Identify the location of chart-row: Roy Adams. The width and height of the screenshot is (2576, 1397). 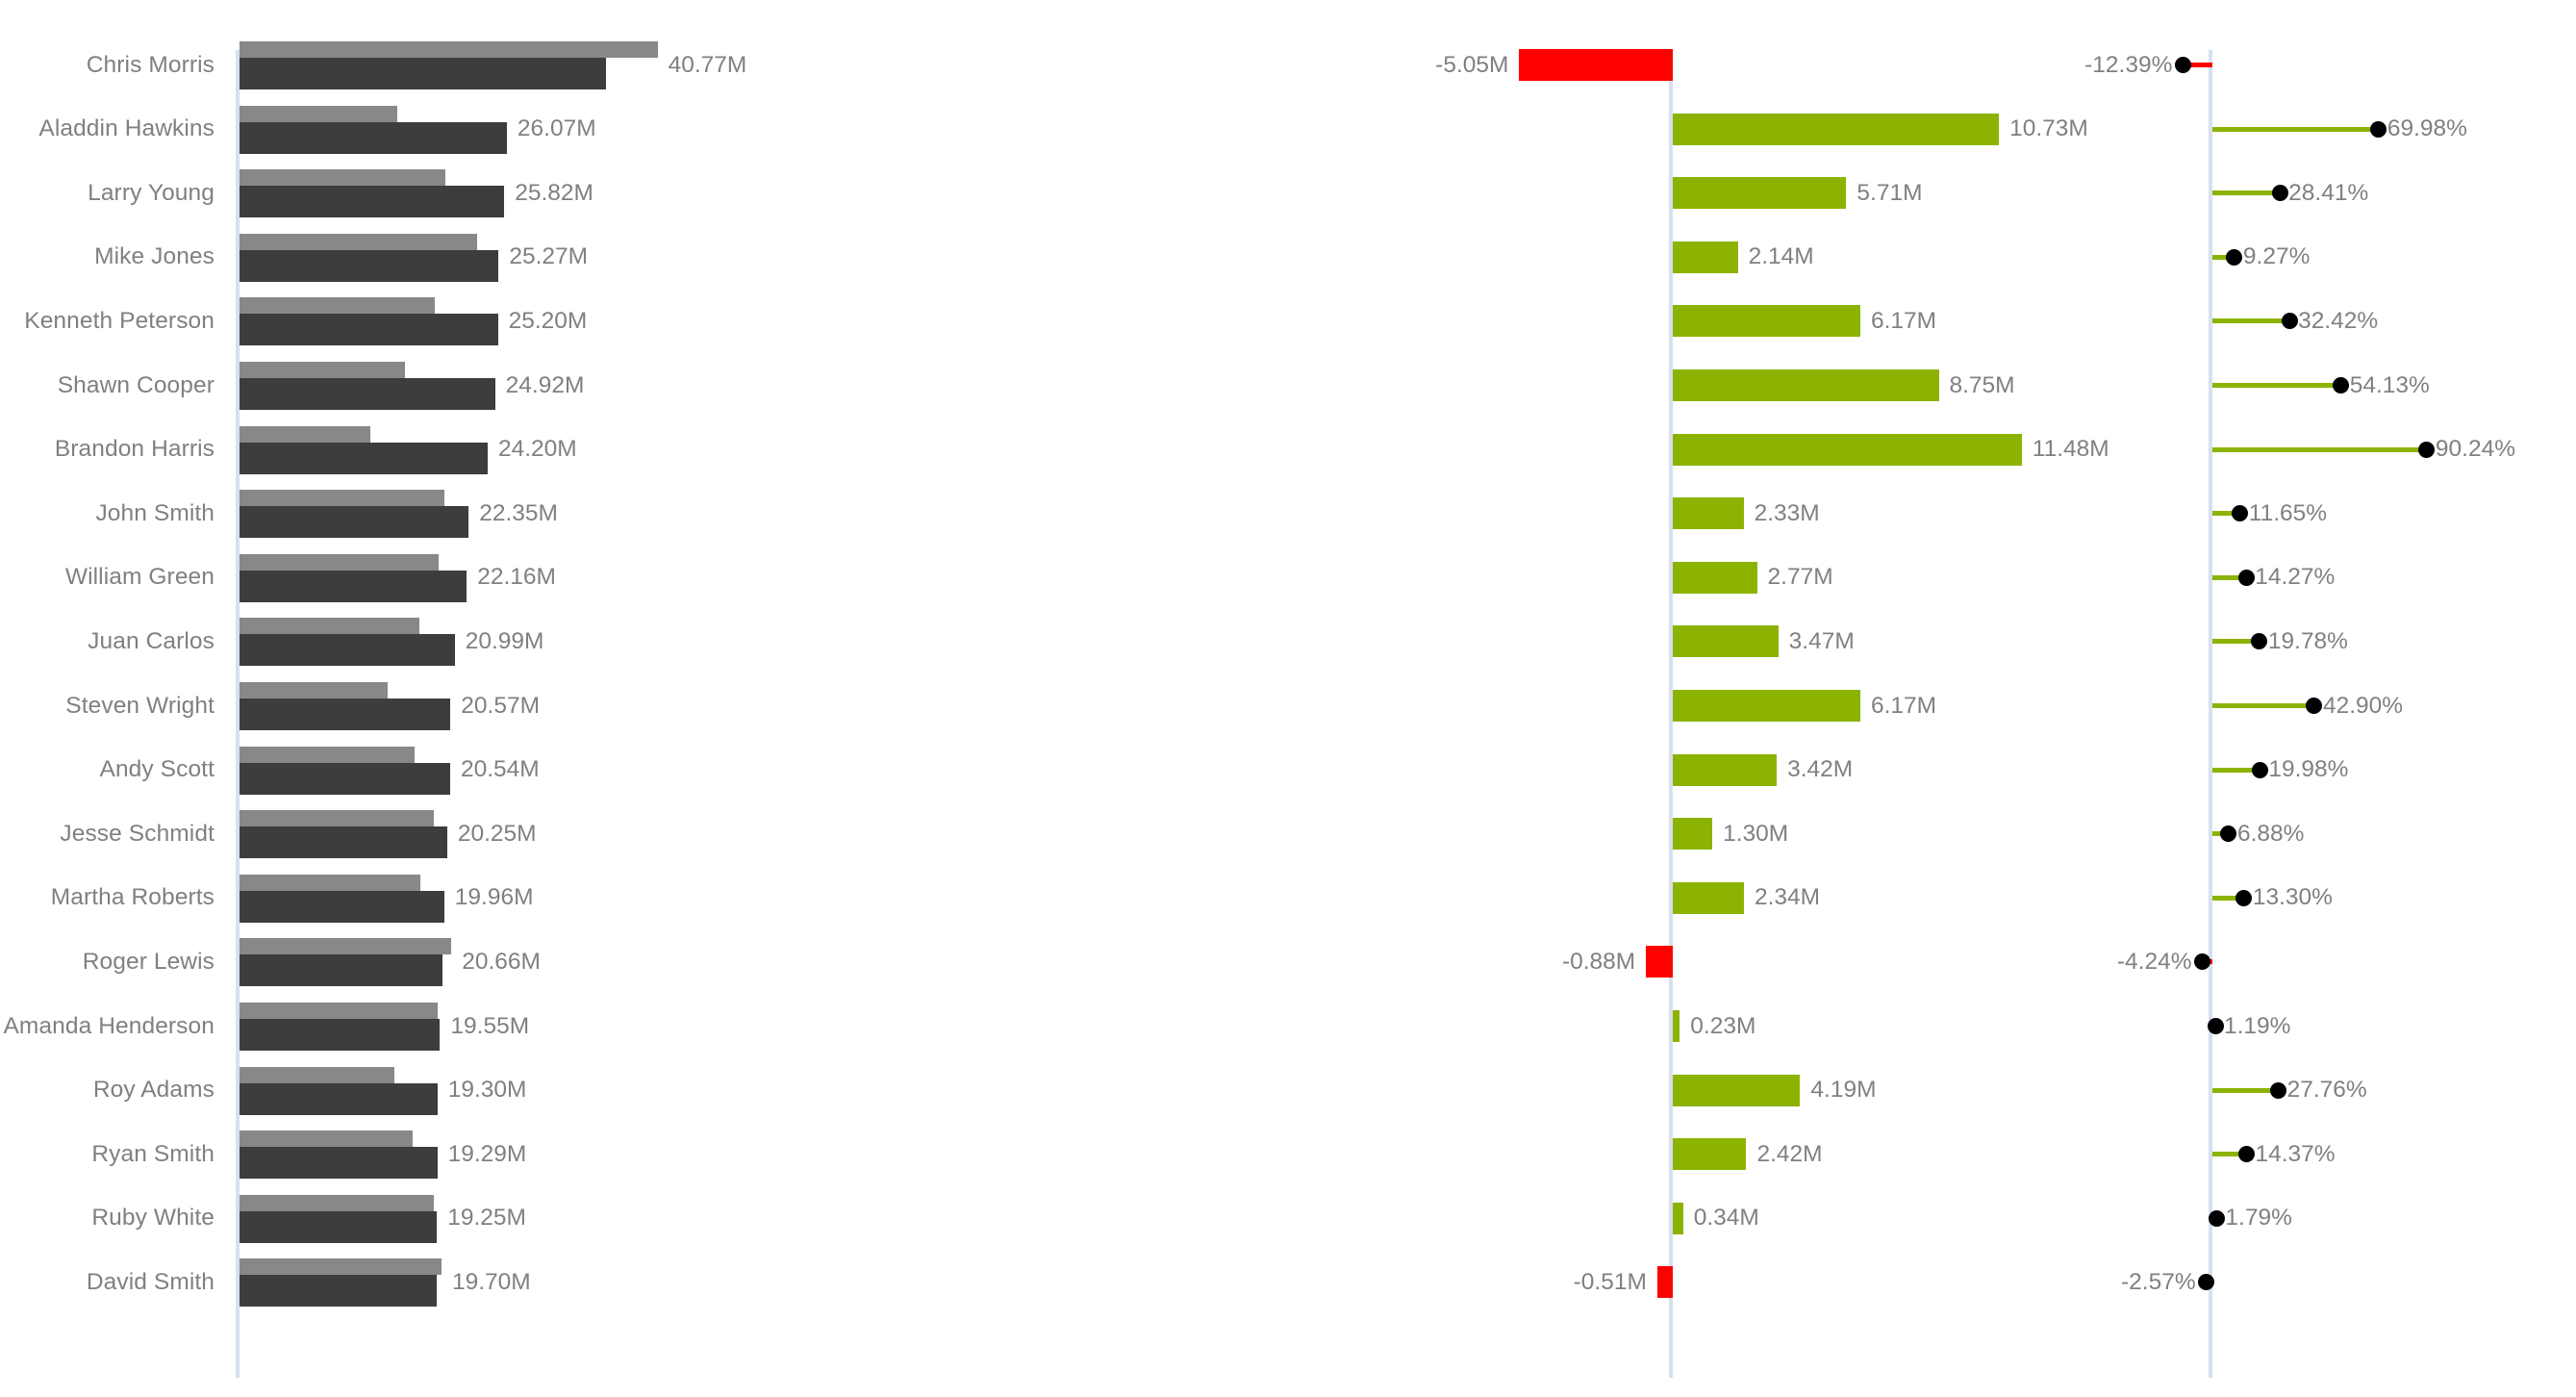
(118, 1090).